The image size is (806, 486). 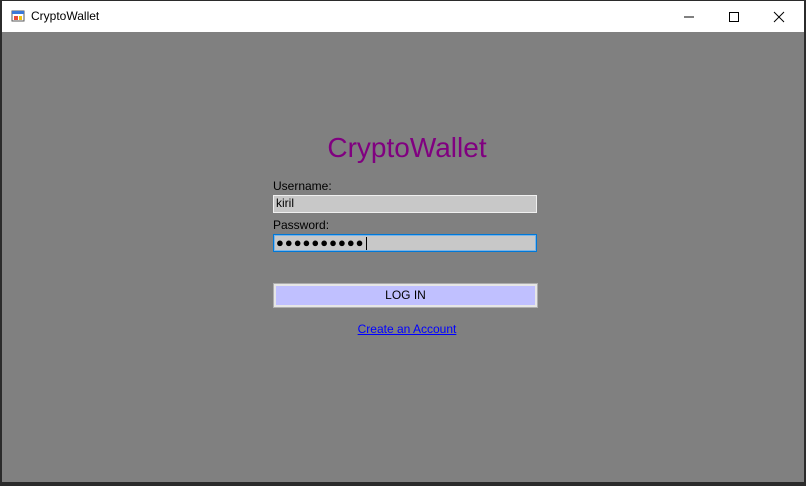 What do you see at coordinates (403, 16) in the screenshot?
I see `title-bar: CryptoWallet` at bounding box center [403, 16].